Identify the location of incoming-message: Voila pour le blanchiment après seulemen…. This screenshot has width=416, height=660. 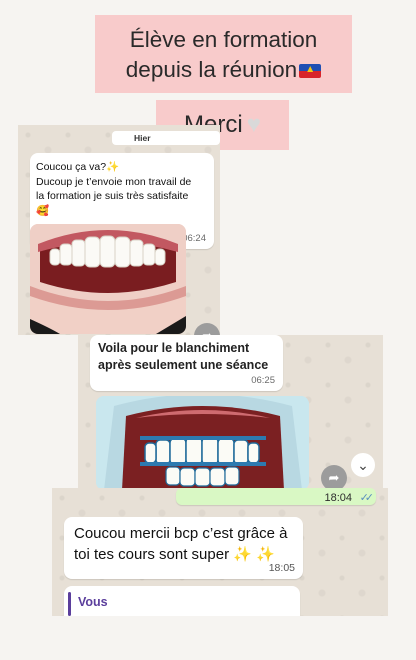
(186, 363).